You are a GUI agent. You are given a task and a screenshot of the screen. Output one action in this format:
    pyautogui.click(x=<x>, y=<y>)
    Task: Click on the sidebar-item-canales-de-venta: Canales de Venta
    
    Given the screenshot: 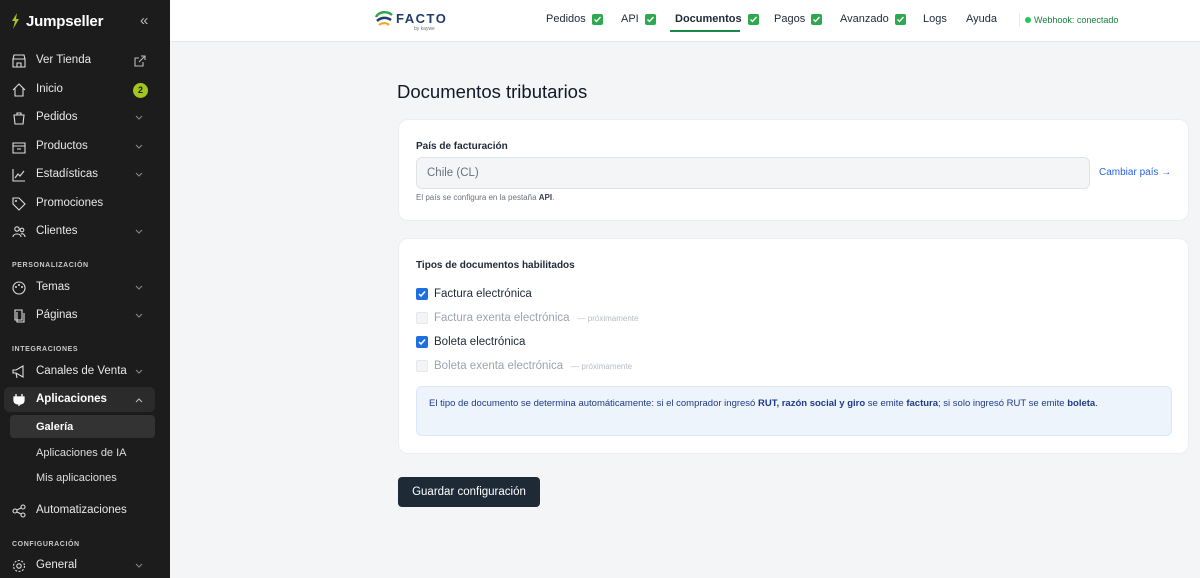 What is the action you would take?
    pyautogui.click(x=85, y=372)
    